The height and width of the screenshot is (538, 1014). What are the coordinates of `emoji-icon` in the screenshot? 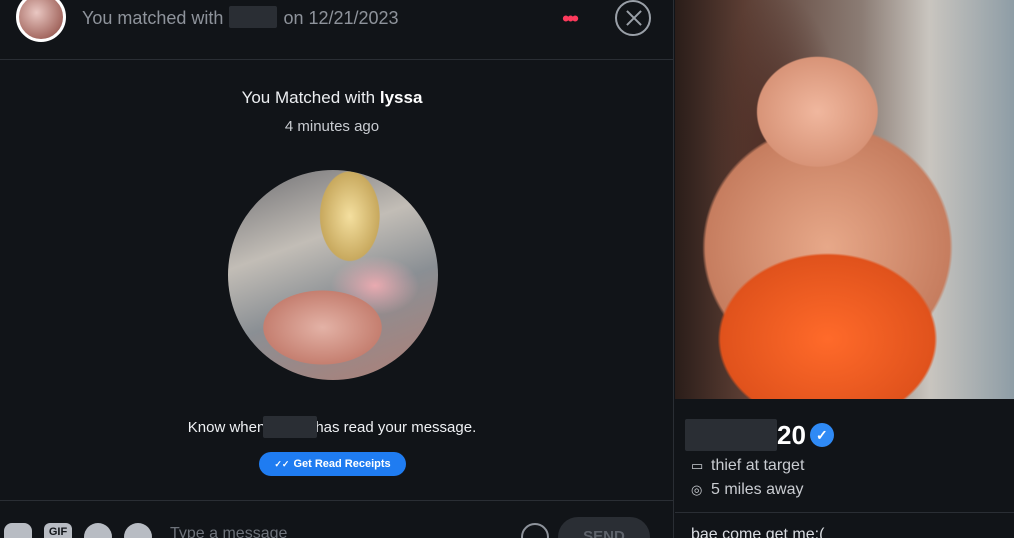 It's located at (535, 530).